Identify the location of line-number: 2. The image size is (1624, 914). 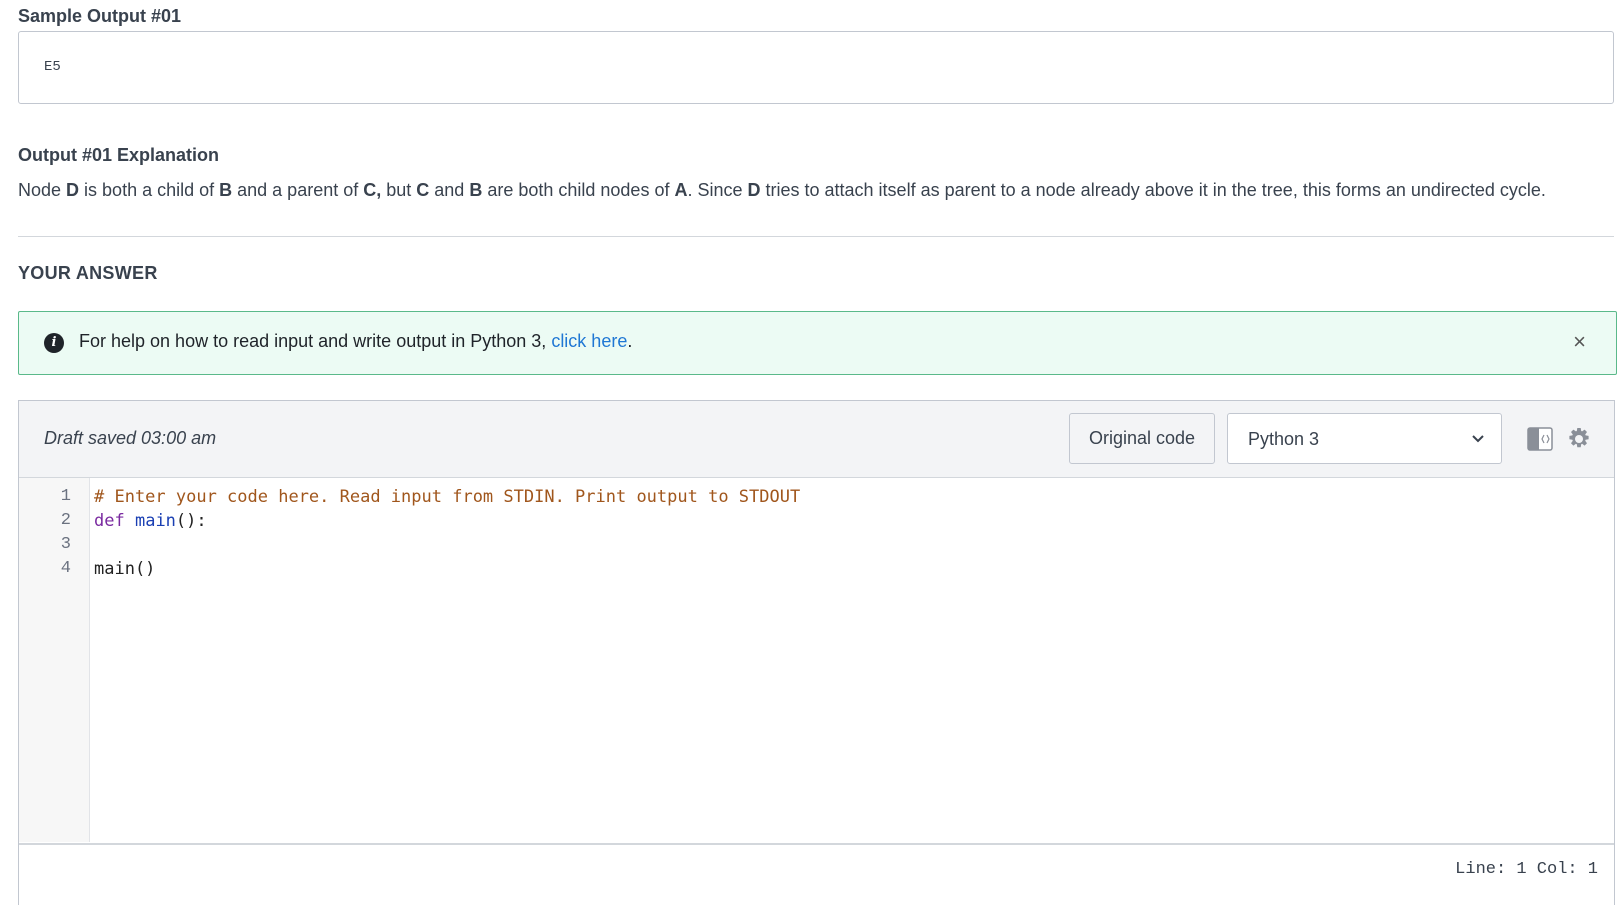
(65, 520).